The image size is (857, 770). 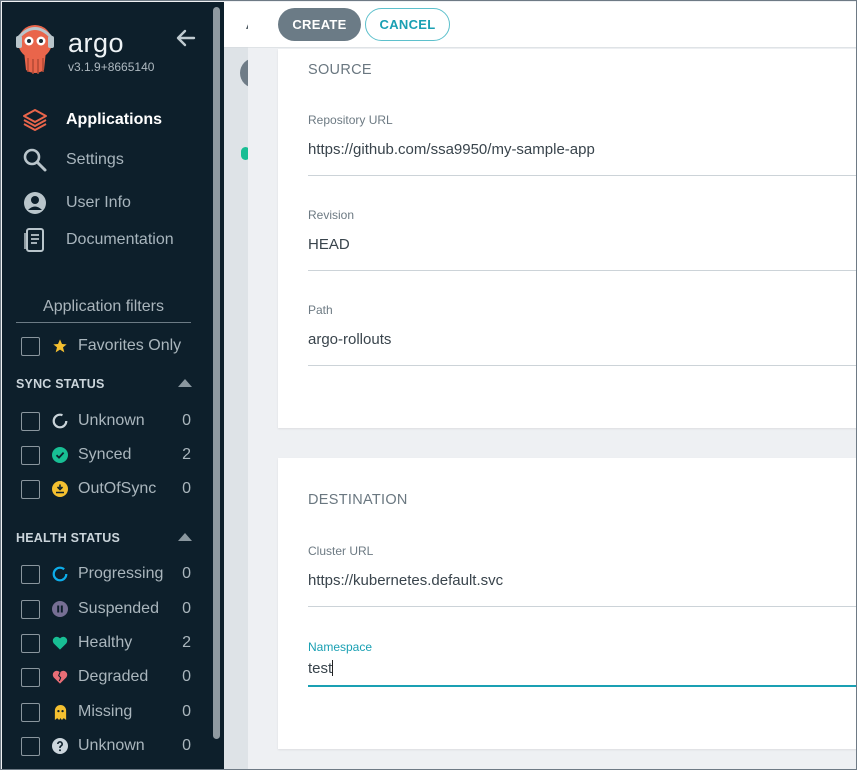 I want to click on path-label: Path, so click(x=320, y=310).